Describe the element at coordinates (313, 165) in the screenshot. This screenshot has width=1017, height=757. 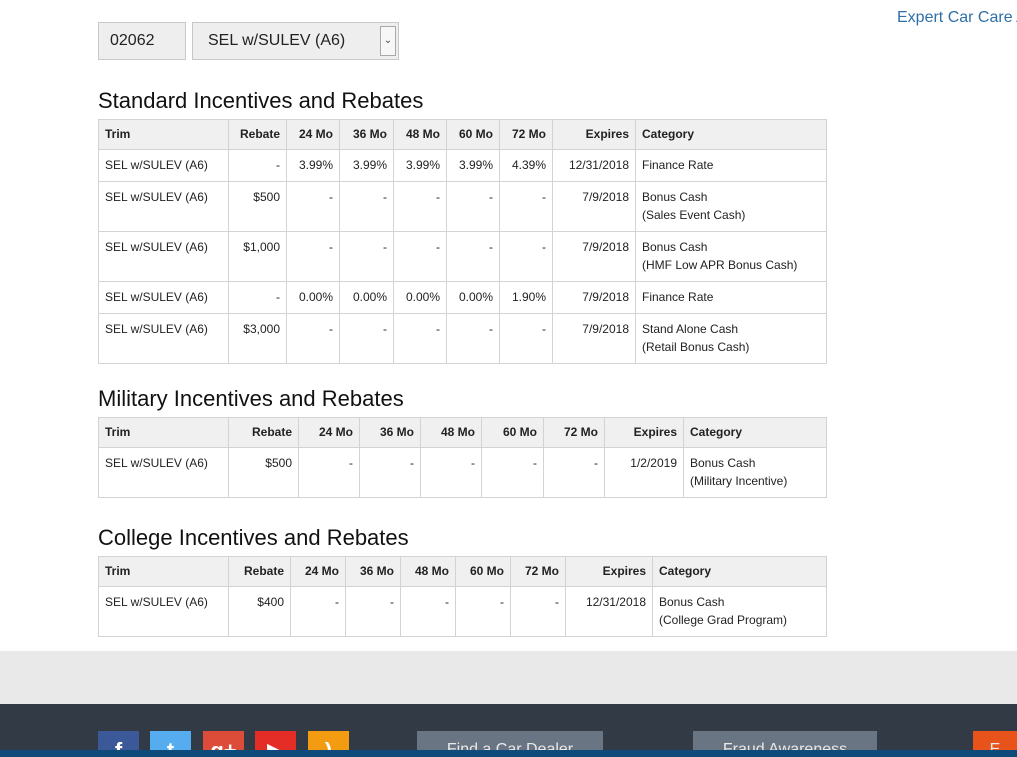
I see `m24-cell: 3.99%` at that location.